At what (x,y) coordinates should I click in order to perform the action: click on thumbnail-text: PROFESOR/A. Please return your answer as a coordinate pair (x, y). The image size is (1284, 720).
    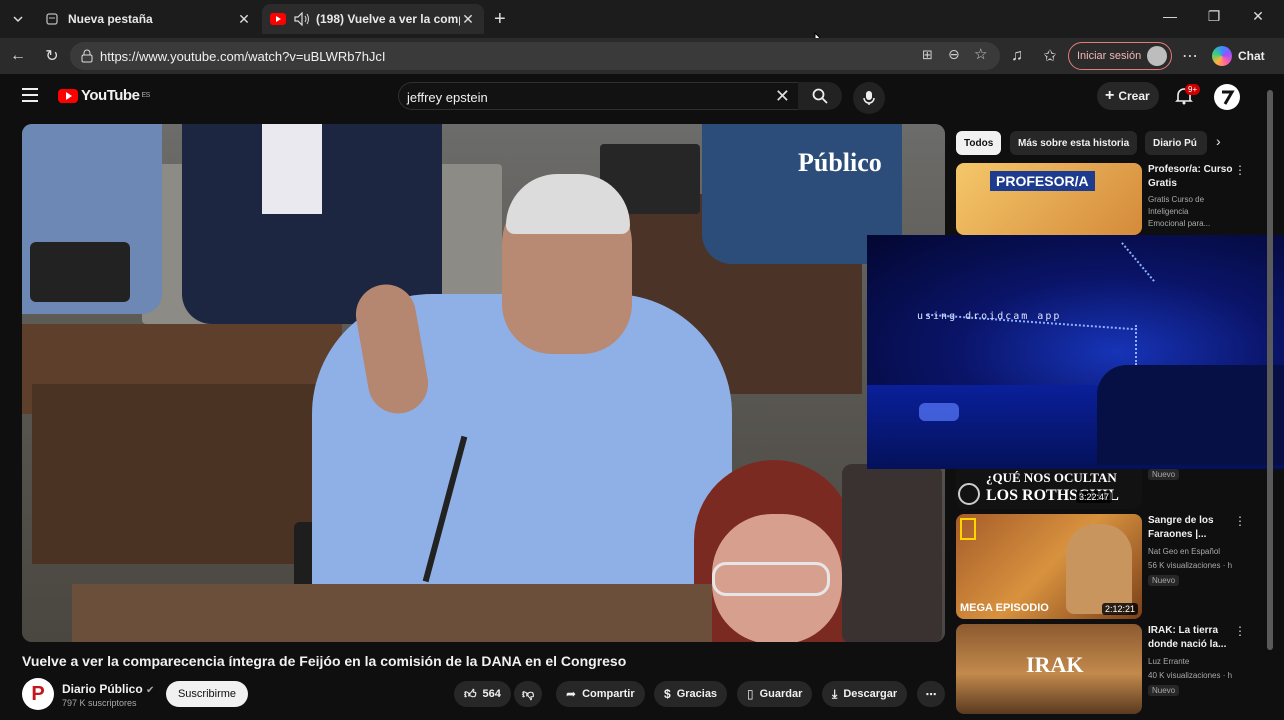
    Looking at the image, I should click on (1042, 181).